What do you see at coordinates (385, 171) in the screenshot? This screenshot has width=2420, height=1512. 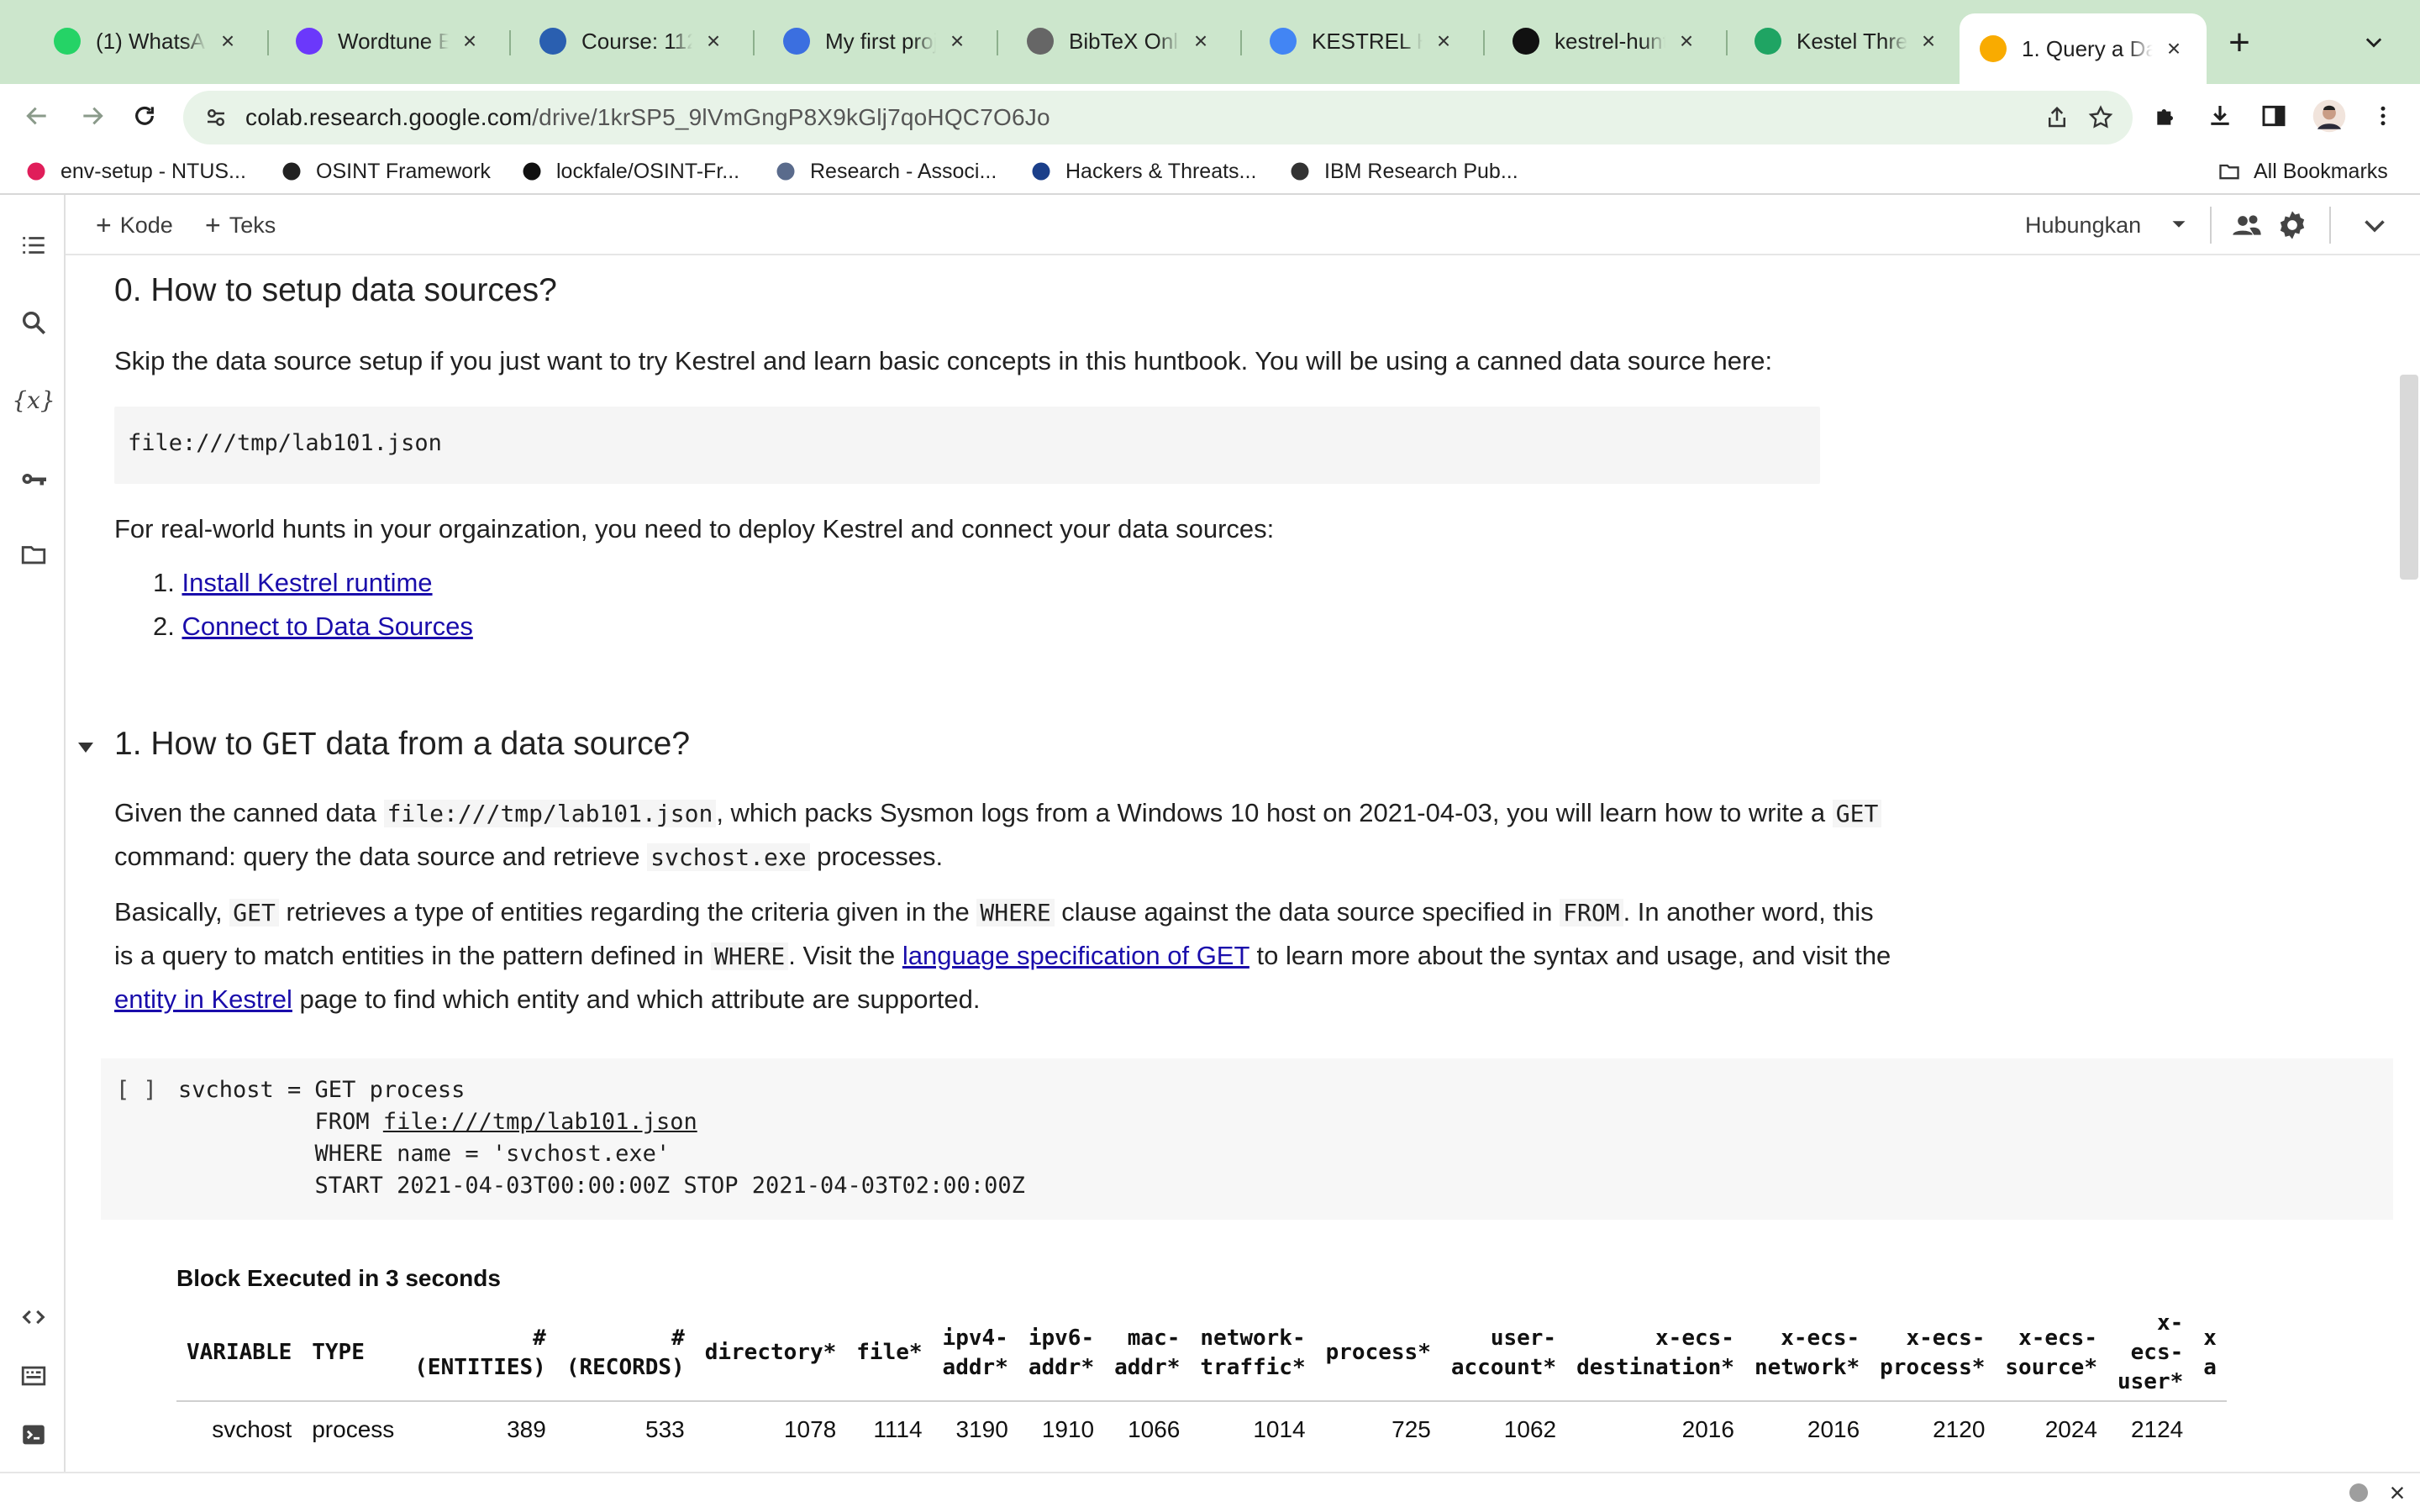 I see `bookmark-item: OSINT Framework` at bounding box center [385, 171].